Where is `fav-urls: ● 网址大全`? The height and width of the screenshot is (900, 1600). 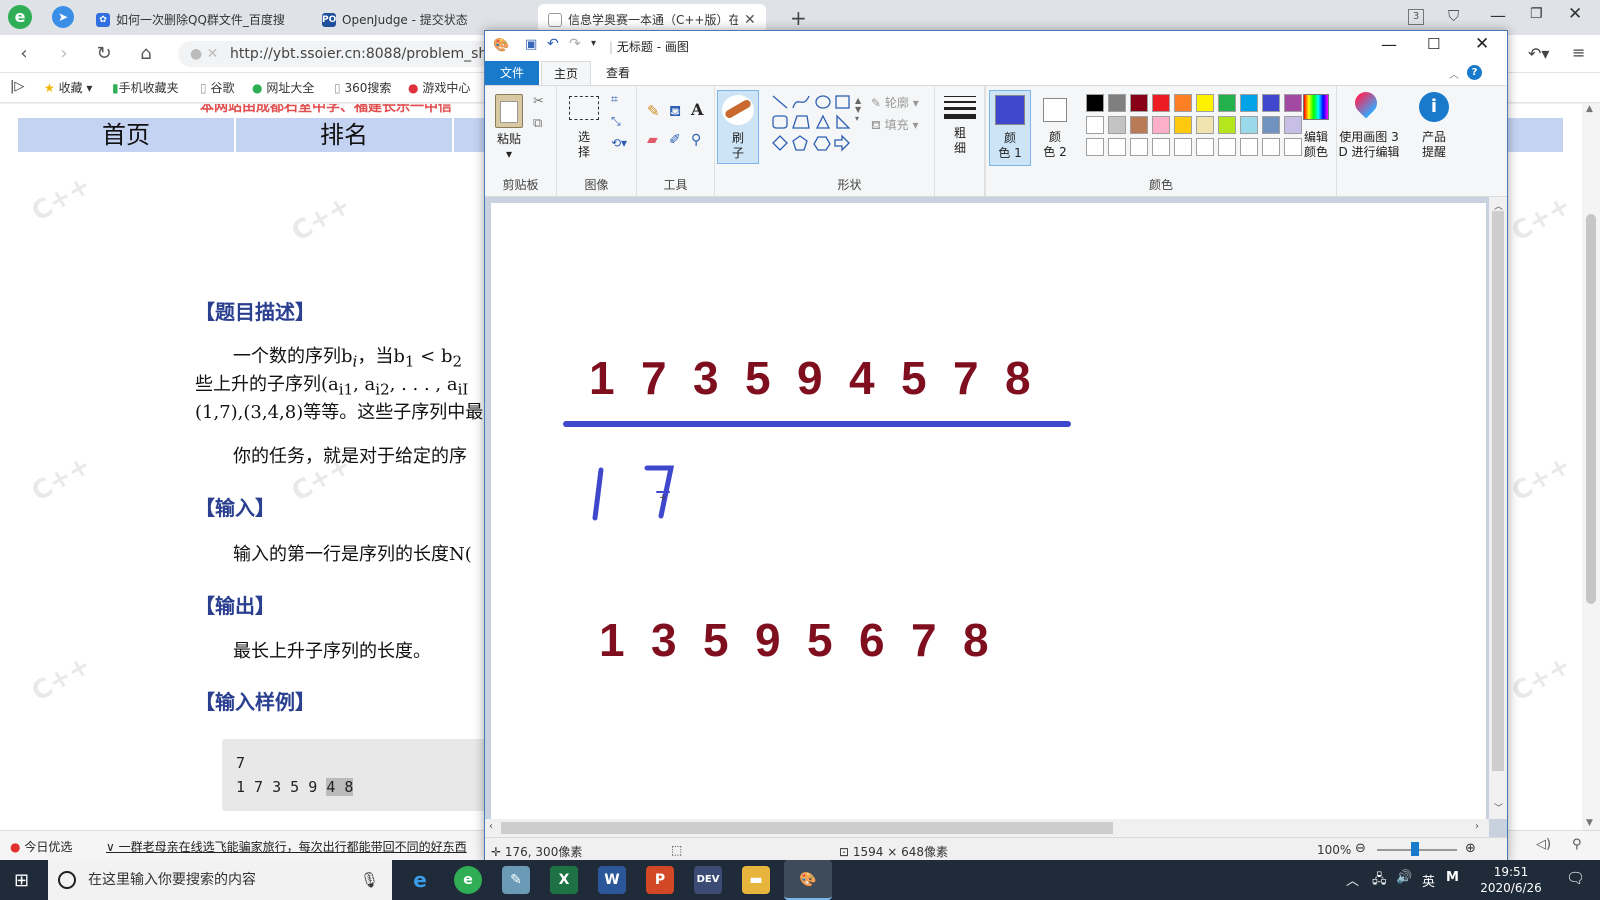
fav-urls: ● 网址大全 is located at coordinates (283, 87).